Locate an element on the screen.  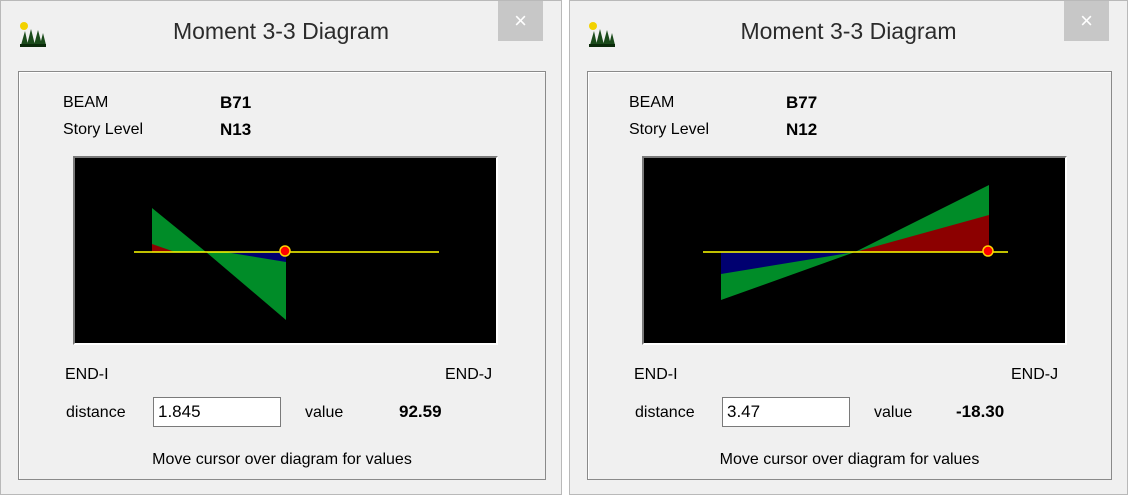
beam-value: B77 is located at coordinates (802, 102).